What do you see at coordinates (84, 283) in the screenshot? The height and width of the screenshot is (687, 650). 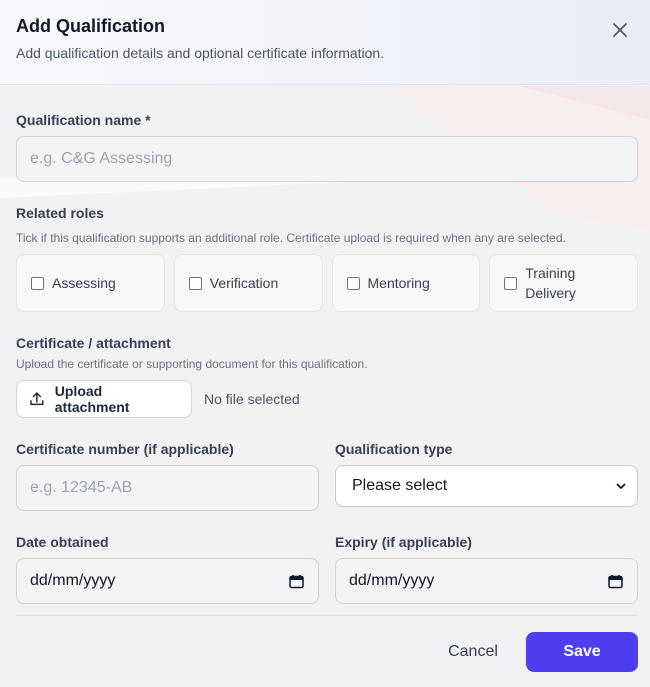 I see `role-option-label: Assessing` at bounding box center [84, 283].